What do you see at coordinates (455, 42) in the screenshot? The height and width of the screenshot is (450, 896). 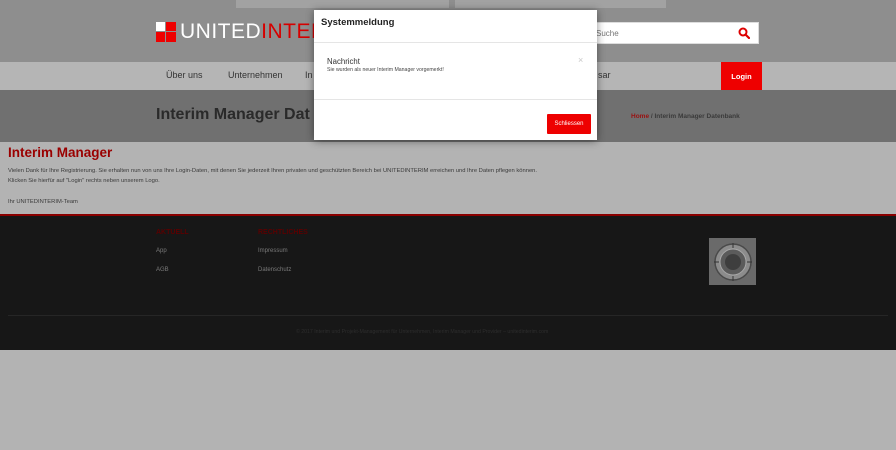 I see `modal-header-divider` at bounding box center [455, 42].